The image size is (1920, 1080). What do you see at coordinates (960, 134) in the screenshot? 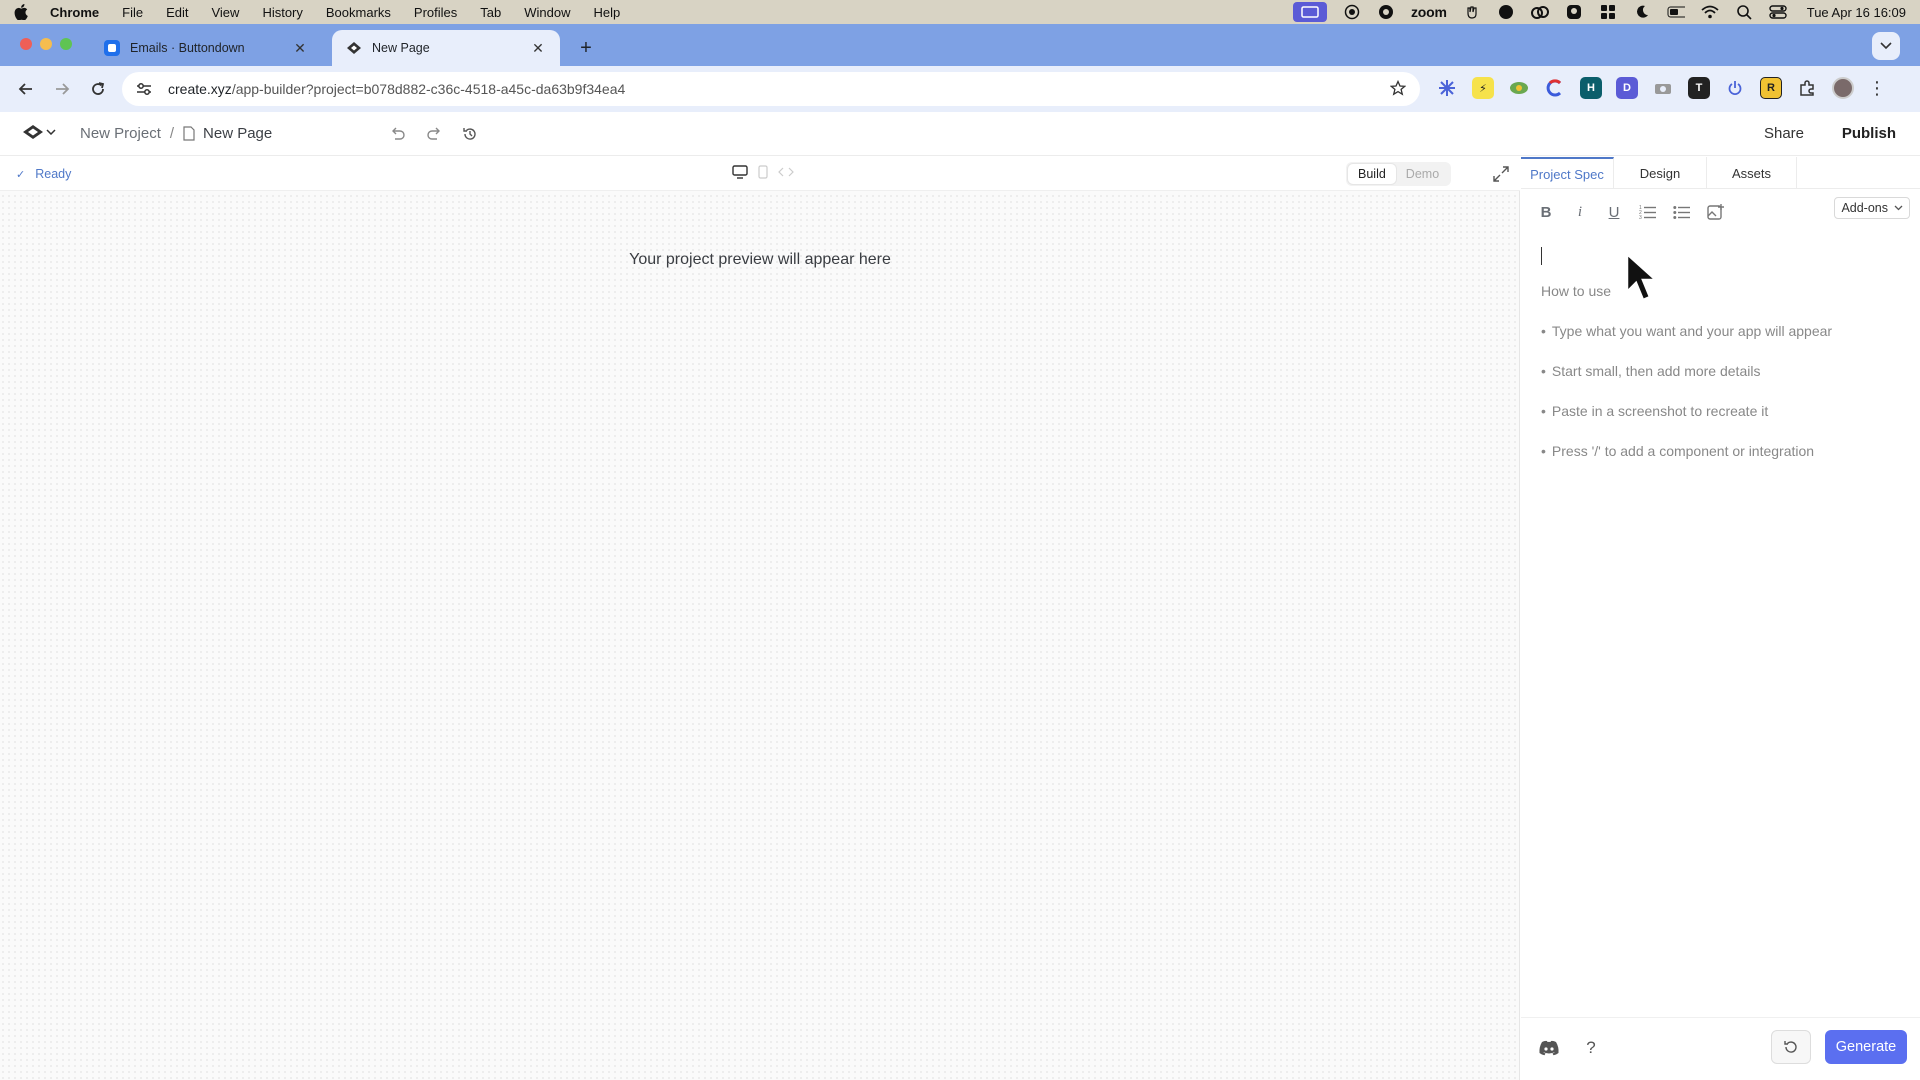
I see `app-header: New Project / New Page Share Publish` at bounding box center [960, 134].